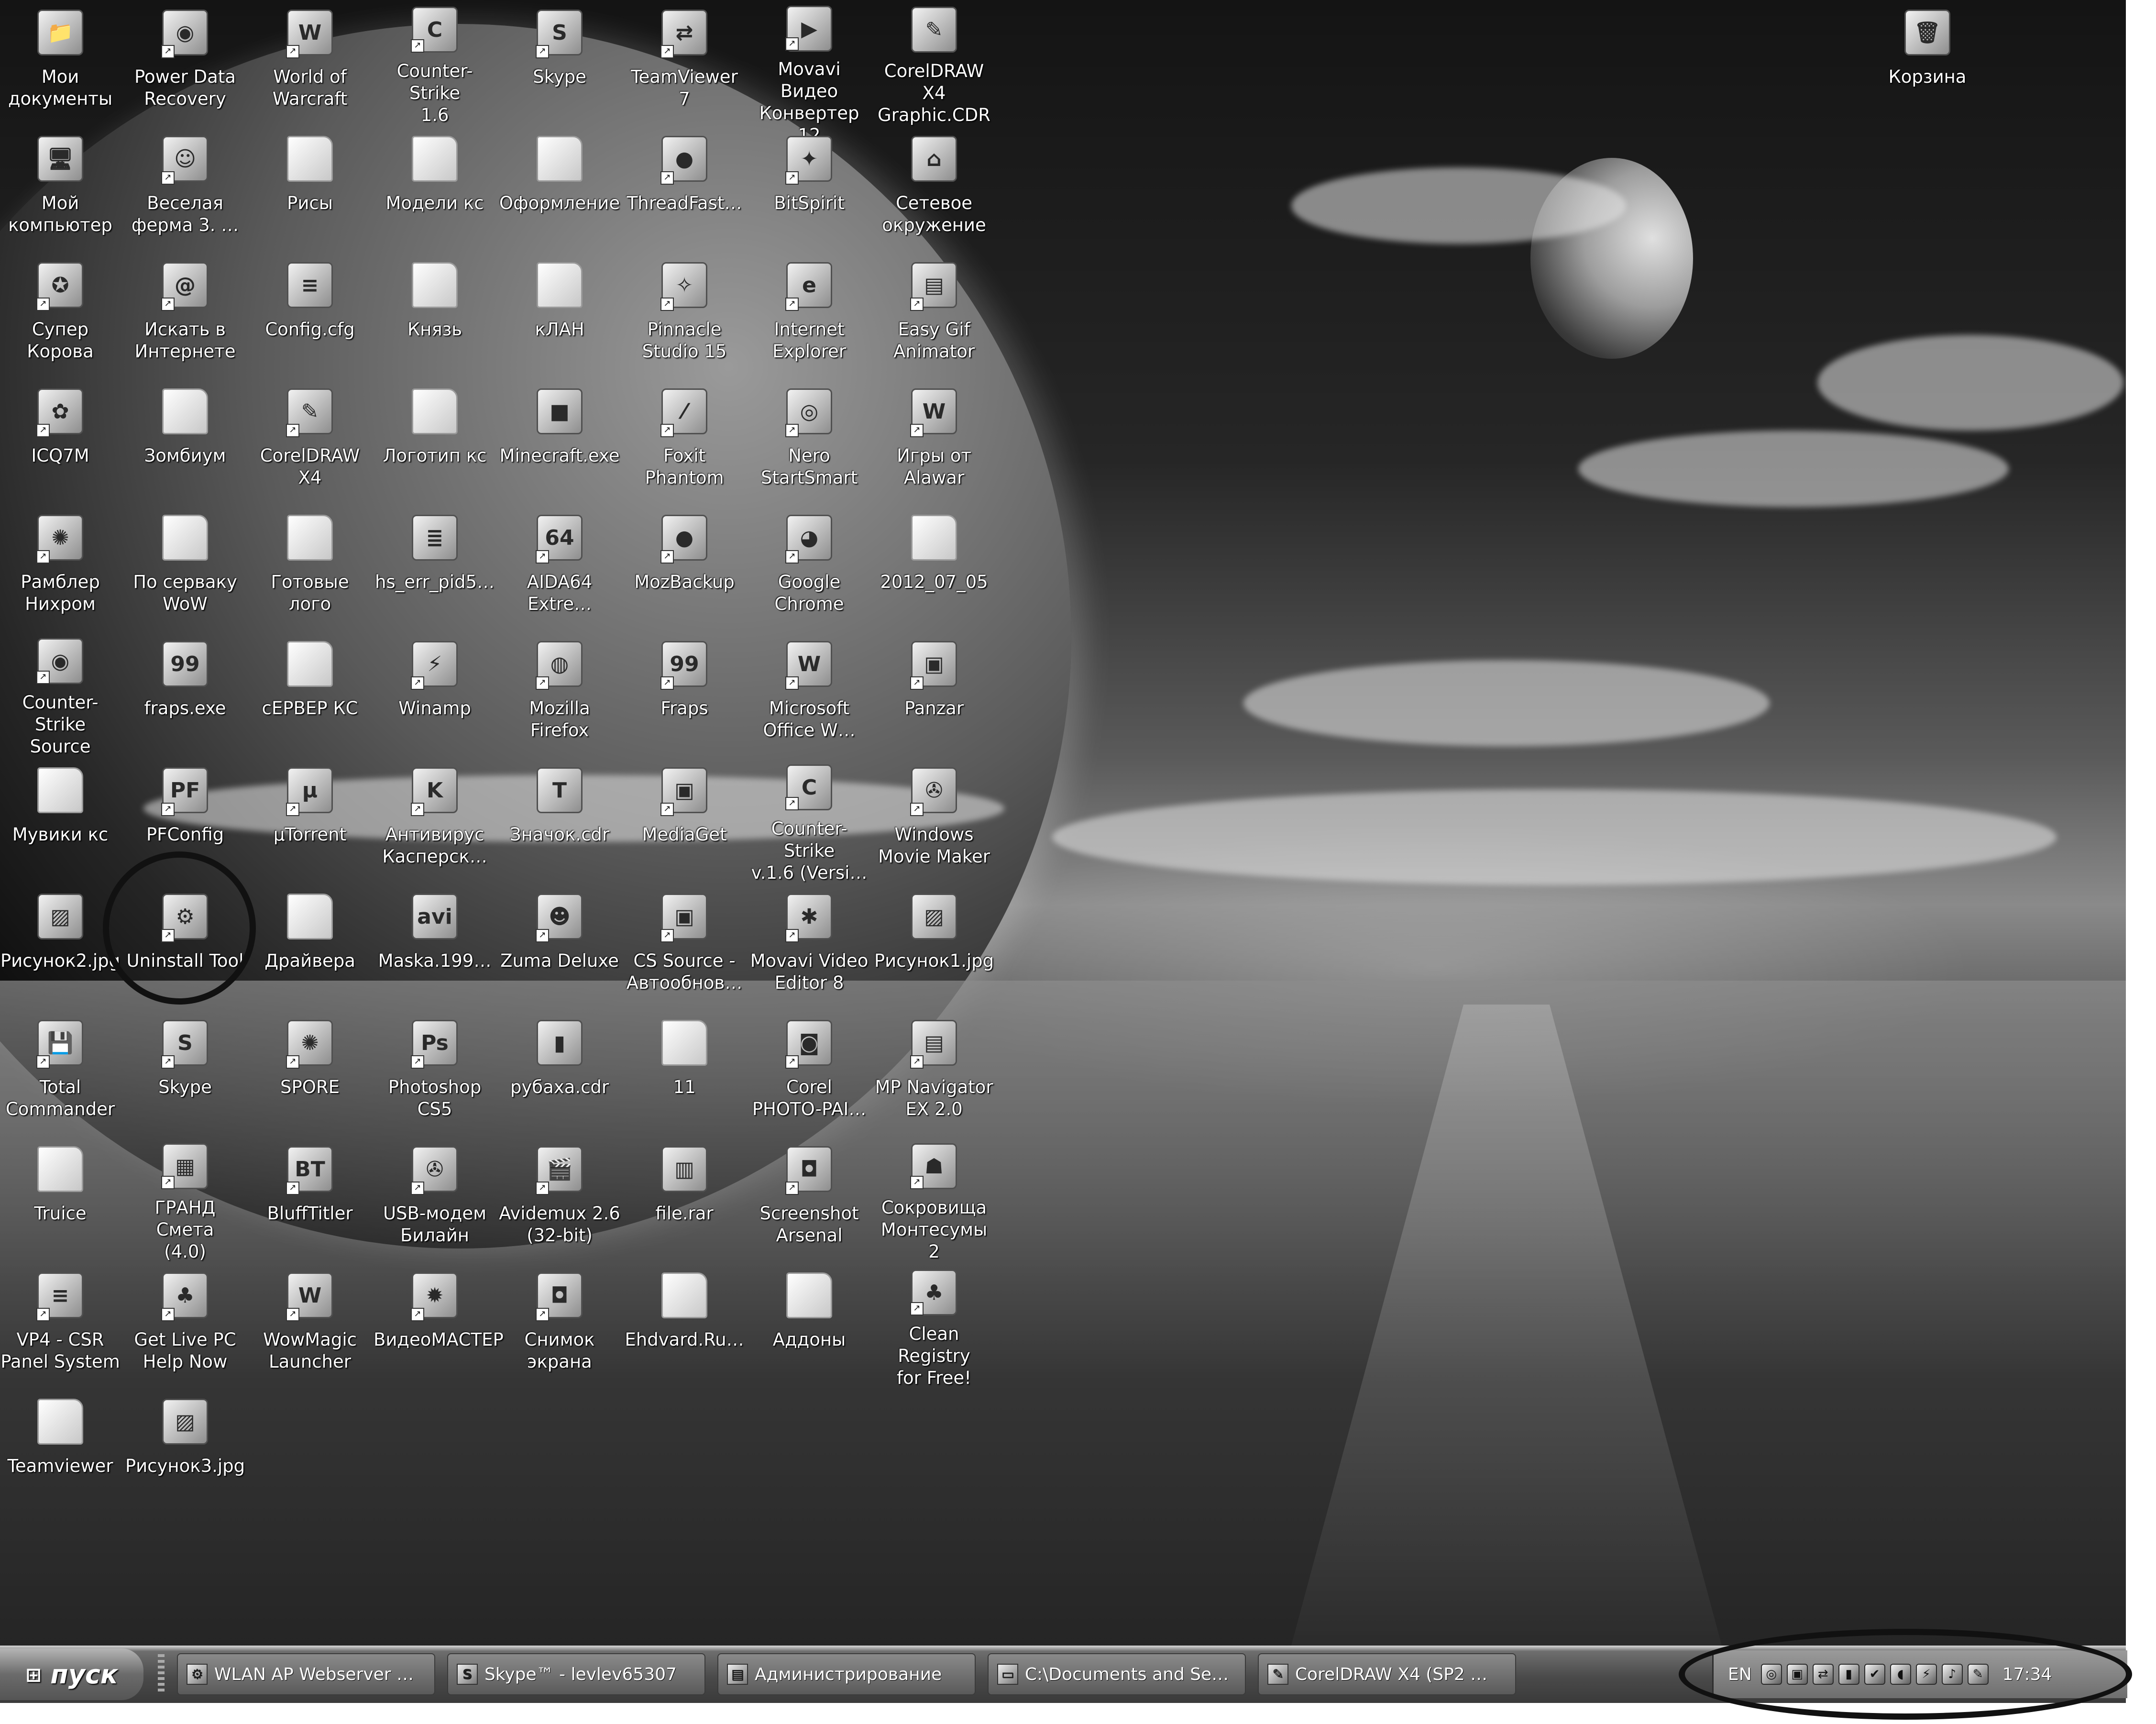  I want to click on desktop-icon-tile: Мувики кс, so click(61, 821).